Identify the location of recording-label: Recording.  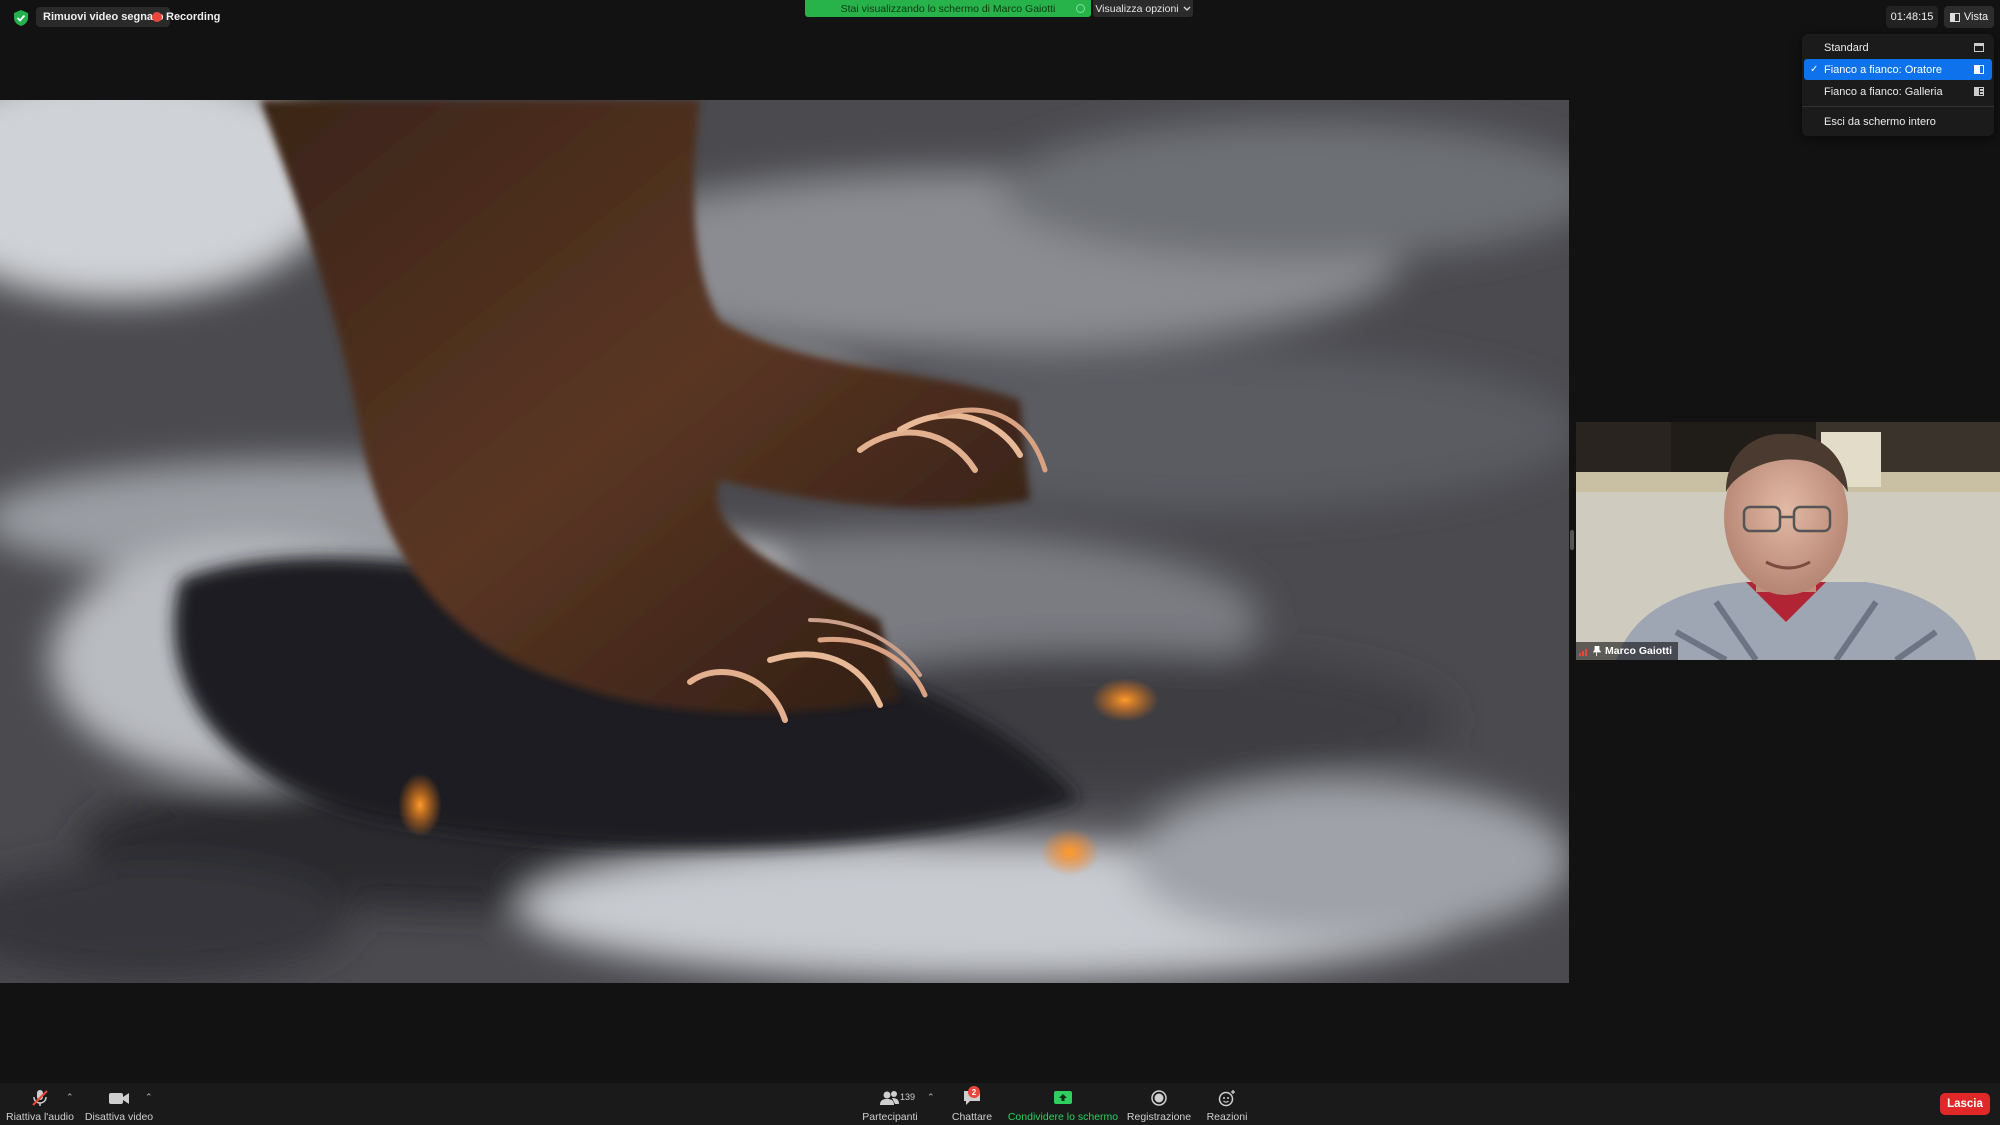
(193, 17).